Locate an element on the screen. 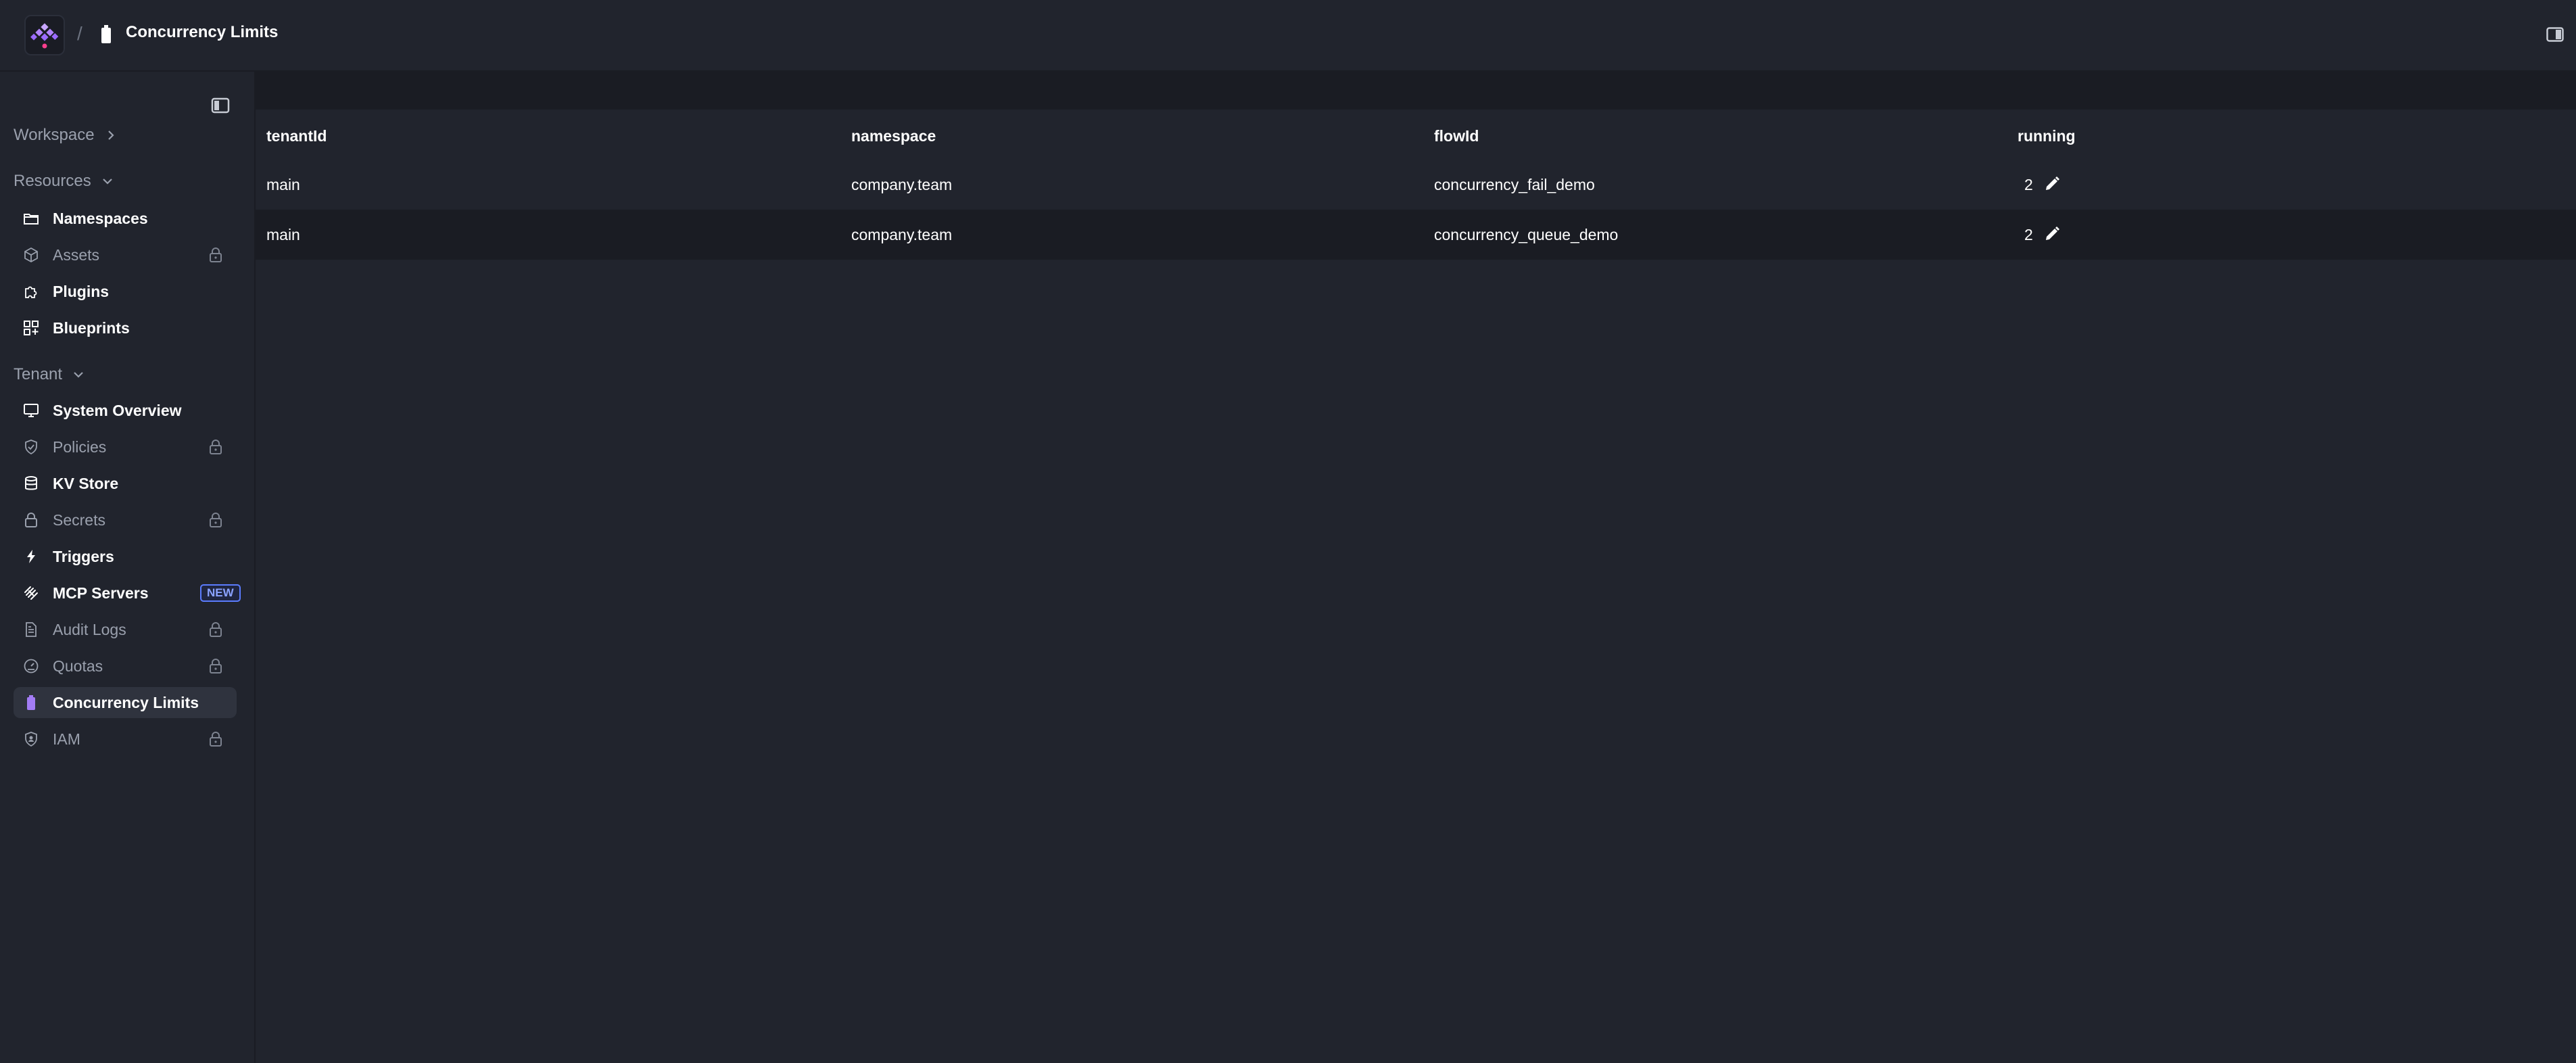  workspace-section: Workspace is located at coordinates (66, 135).